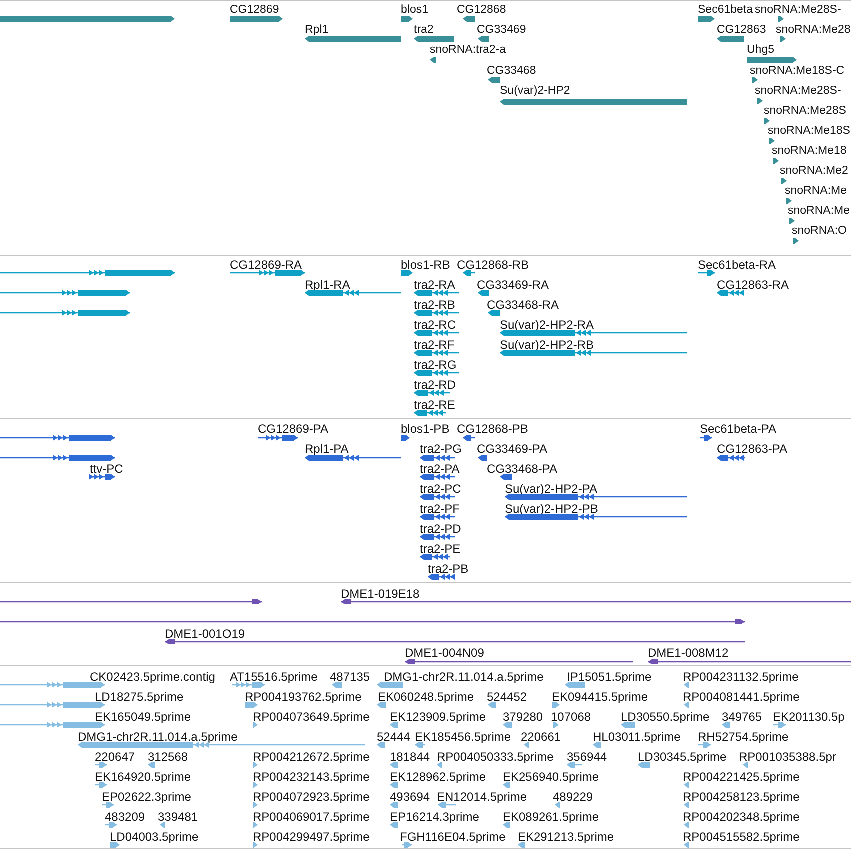  Describe the element at coordinates (410, 797) in the screenshot. I see `feature-label: 493694` at that location.